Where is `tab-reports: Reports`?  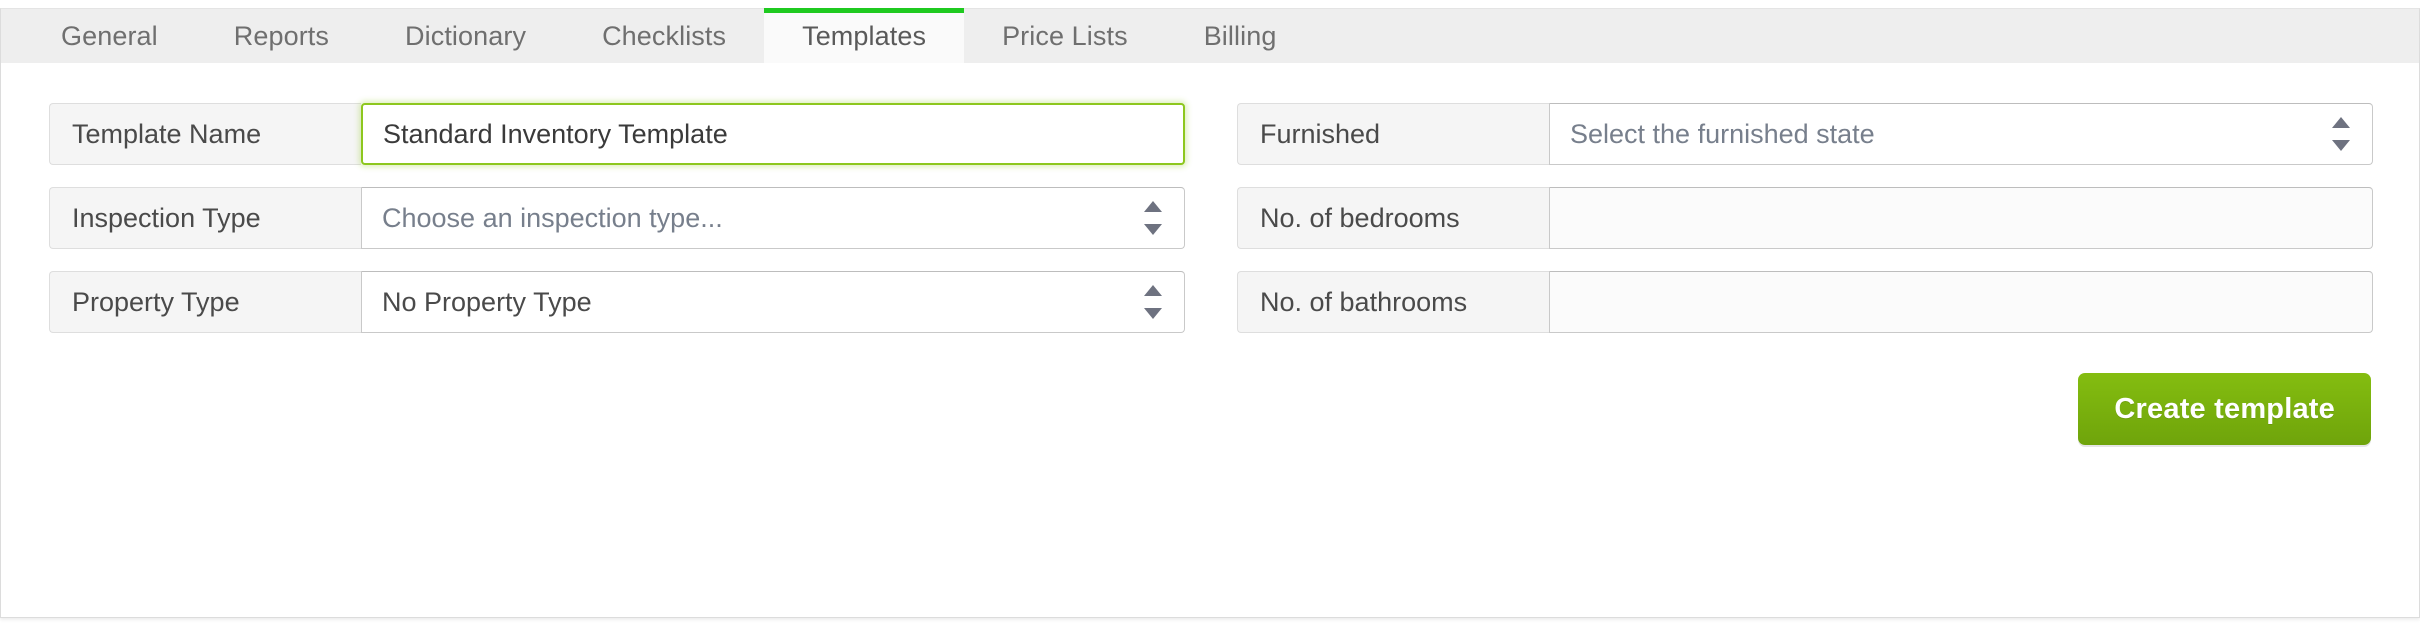 tab-reports: Reports is located at coordinates (281, 36).